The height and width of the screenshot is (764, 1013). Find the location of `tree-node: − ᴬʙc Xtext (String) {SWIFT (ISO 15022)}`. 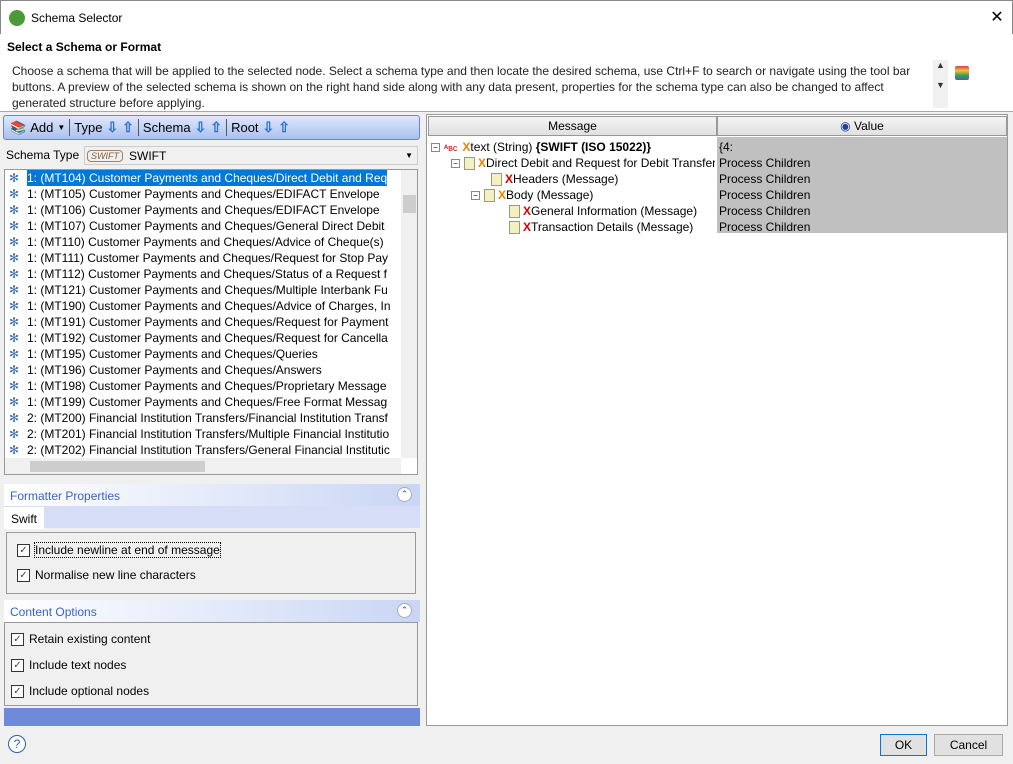

tree-node: − ᴬʙc Xtext (String) {SWIFT (ISO 15022)} is located at coordinates (571, 147).